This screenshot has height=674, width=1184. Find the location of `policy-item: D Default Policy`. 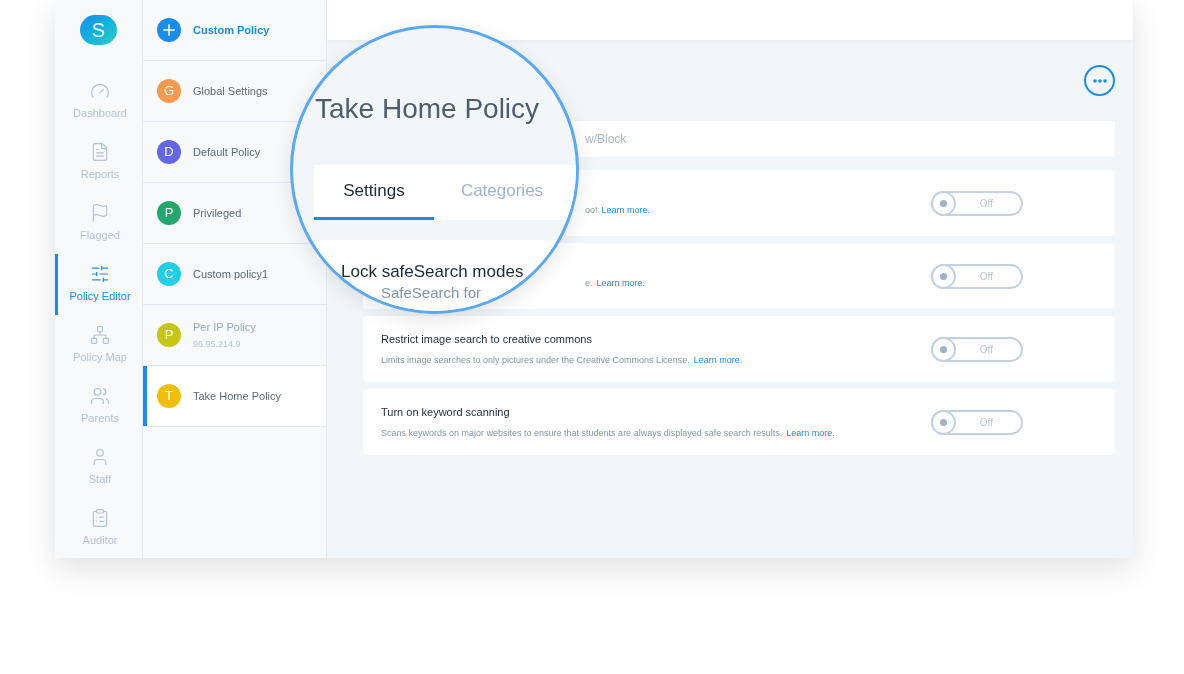

policy-item: D Default Policy is located at coordinates (215, 152).